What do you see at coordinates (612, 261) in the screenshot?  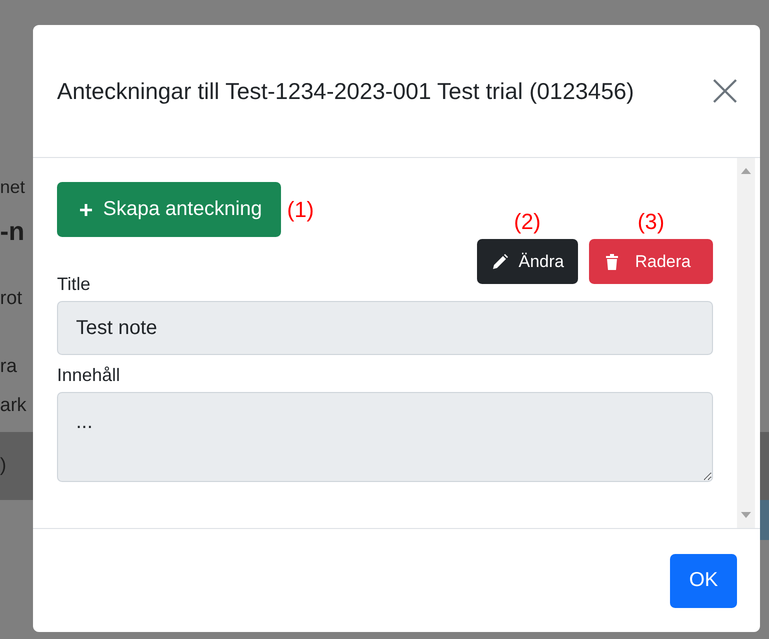 I see `trash-icon` at bounding box center [612, 261].